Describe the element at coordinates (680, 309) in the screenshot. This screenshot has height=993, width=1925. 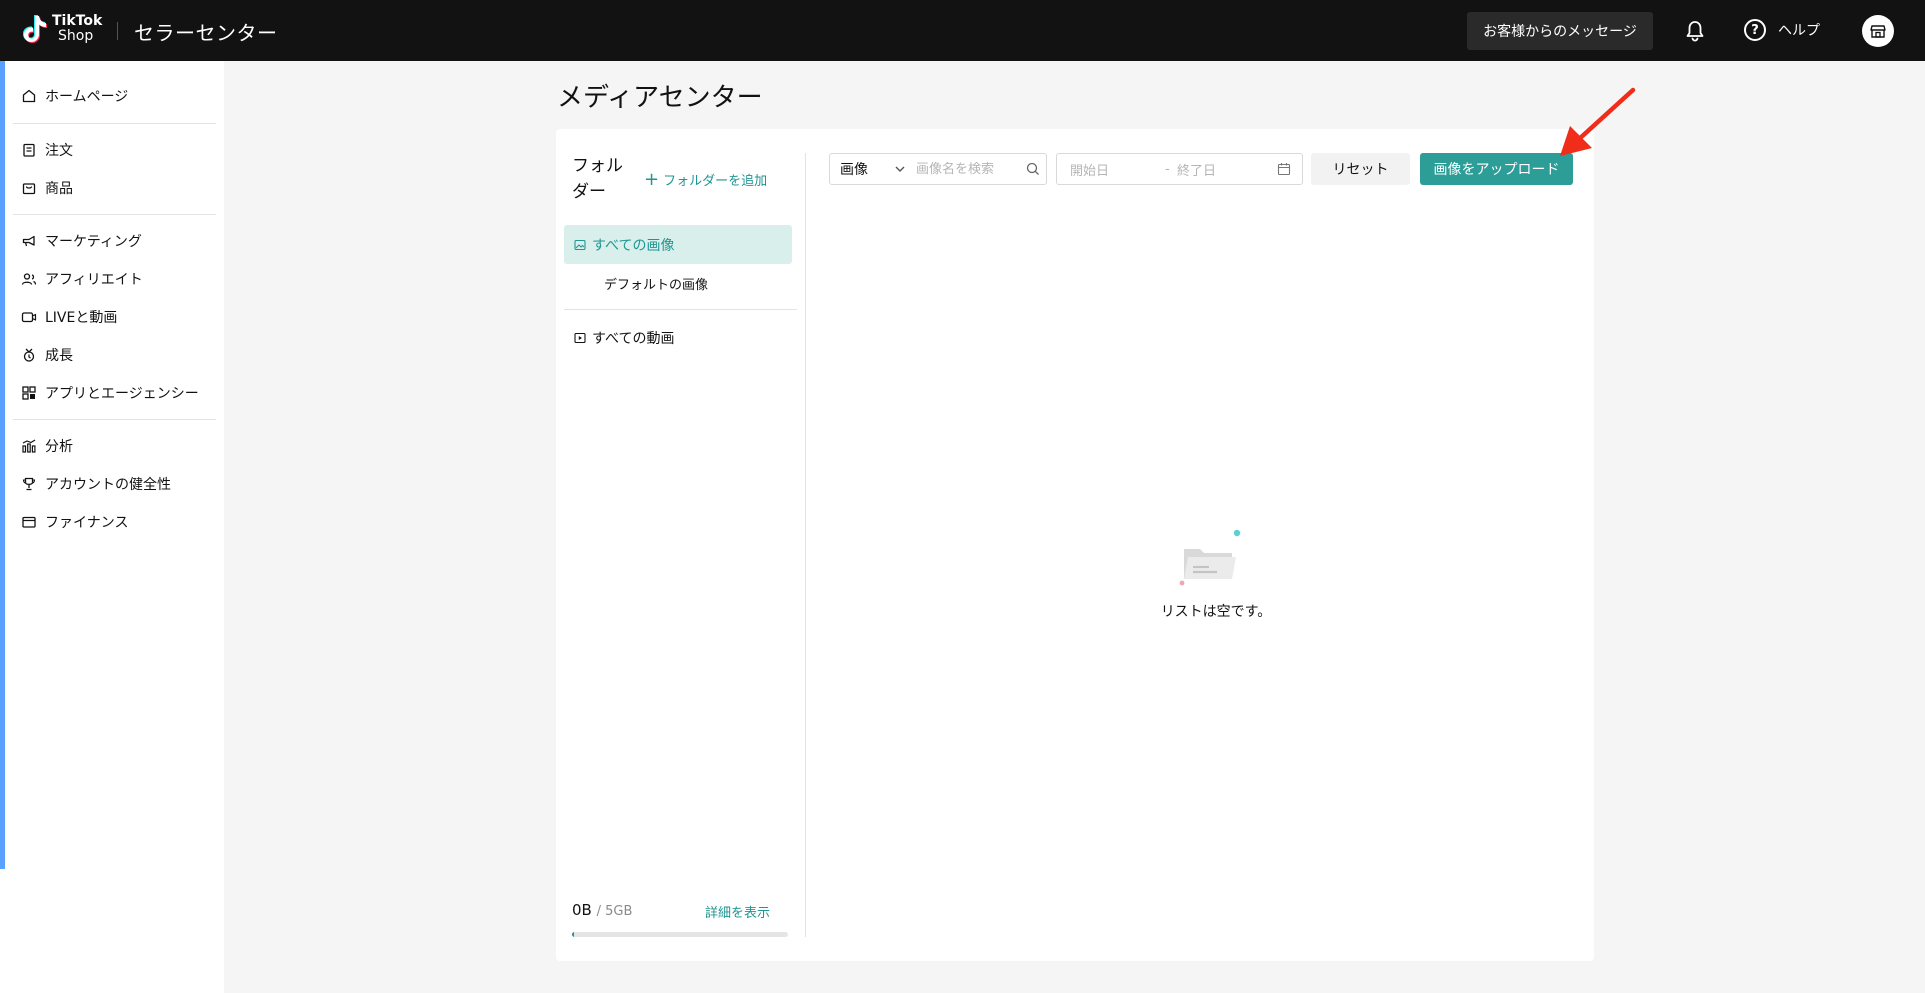
I see `folder-divider` at that location.